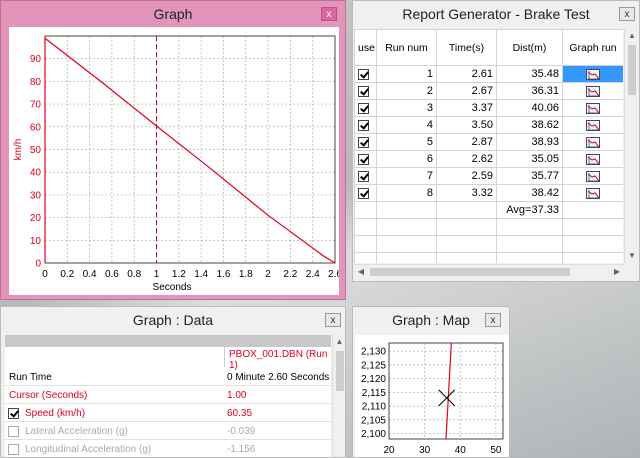  I want to click on report-hscroll-thumb, so click(470, 272).